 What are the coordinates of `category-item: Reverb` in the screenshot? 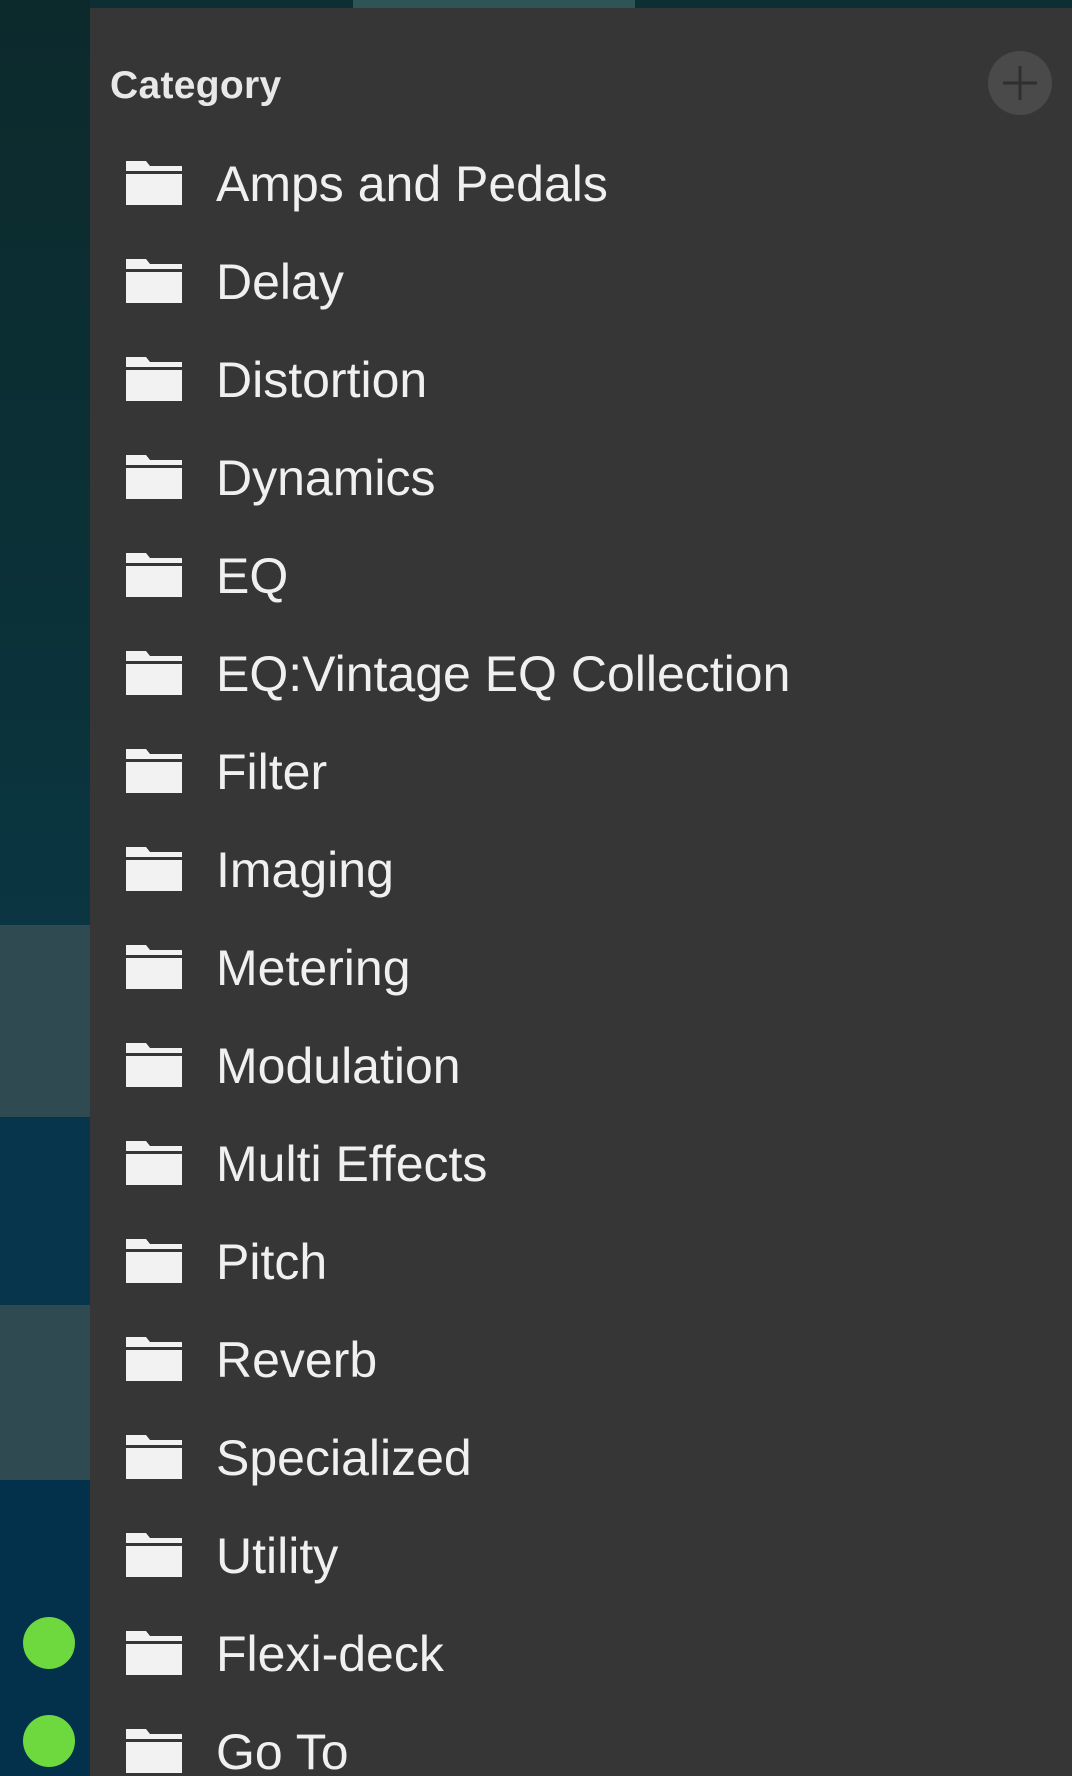 It's located at (581, 1362).